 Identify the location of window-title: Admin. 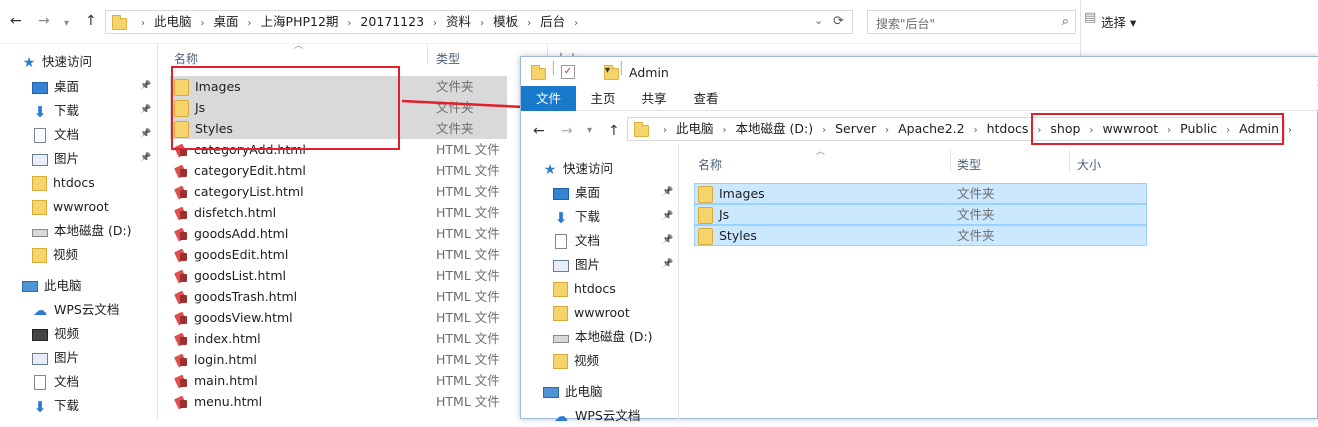
(649, 72).